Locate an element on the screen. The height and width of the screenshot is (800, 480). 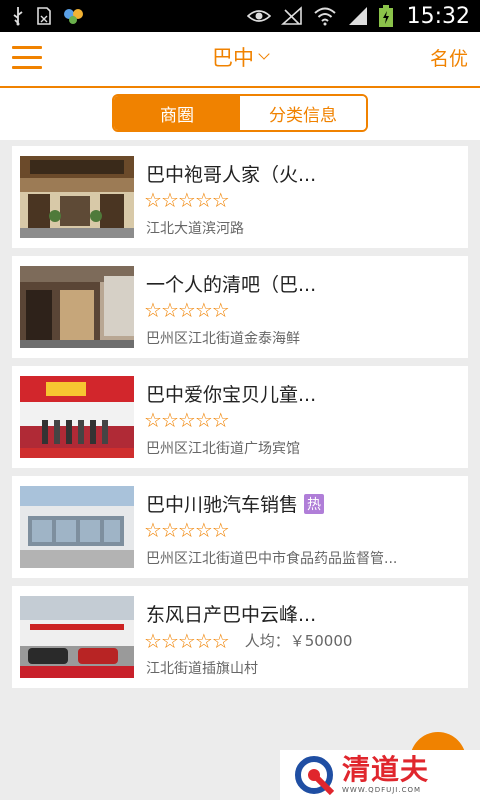
city-name: 巴中 is located at coordinates (233, 58).